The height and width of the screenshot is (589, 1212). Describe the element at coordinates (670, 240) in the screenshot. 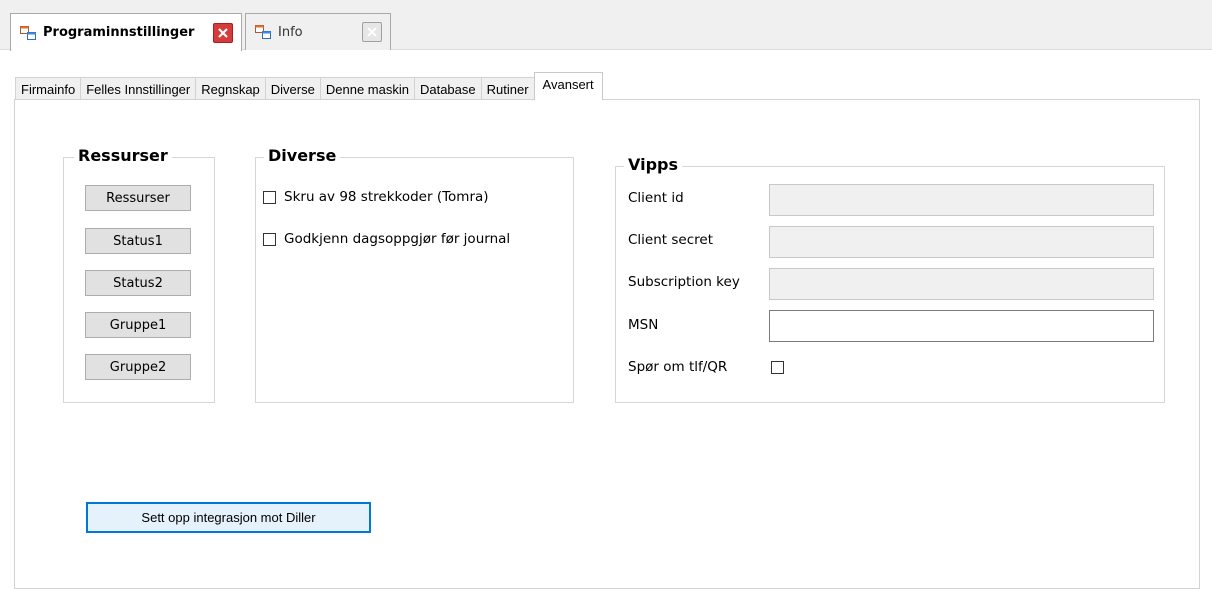

I see `client-secret-label: Client secret` at that location.